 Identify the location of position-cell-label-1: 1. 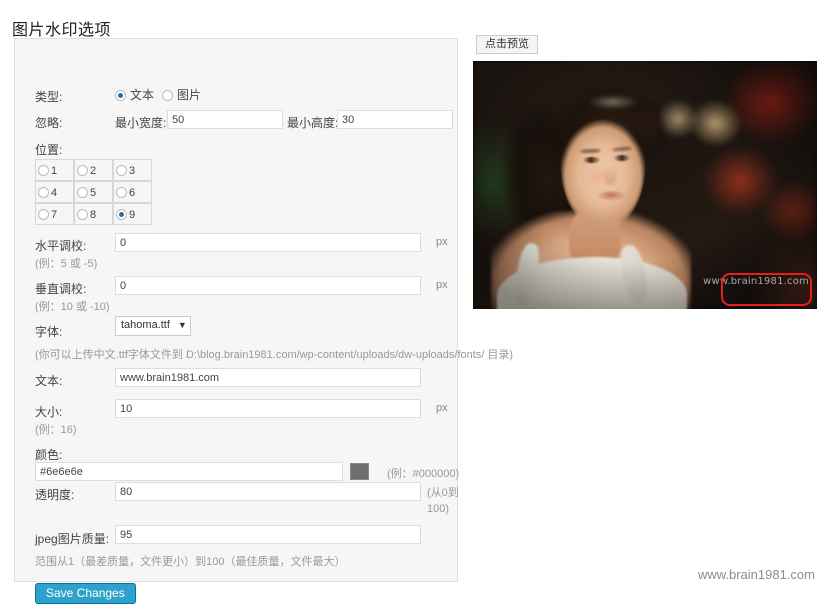
(54, 171).